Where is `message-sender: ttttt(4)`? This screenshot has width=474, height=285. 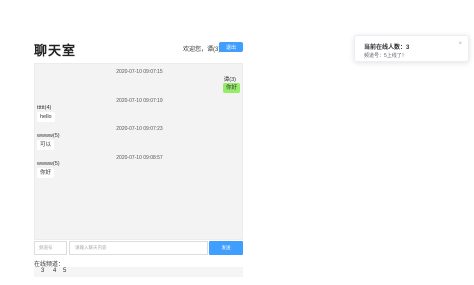 message-sender: ttttt(4) is located at coordinates (44, 108).